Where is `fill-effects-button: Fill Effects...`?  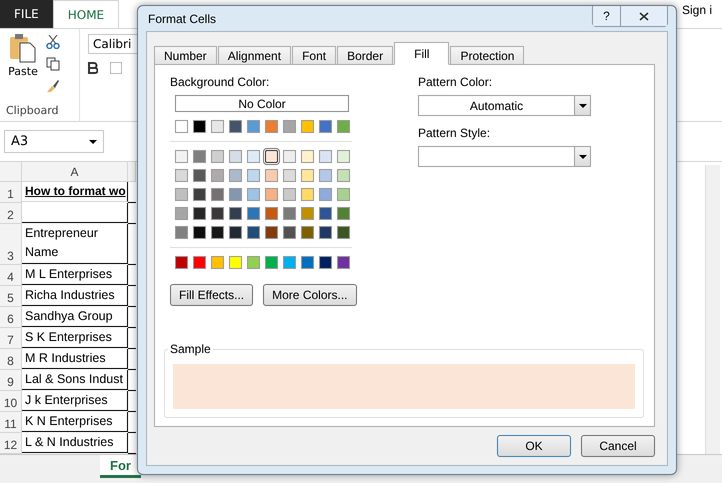
fill-effects-button: Fill Effects... is located at coordinates (212, 295).